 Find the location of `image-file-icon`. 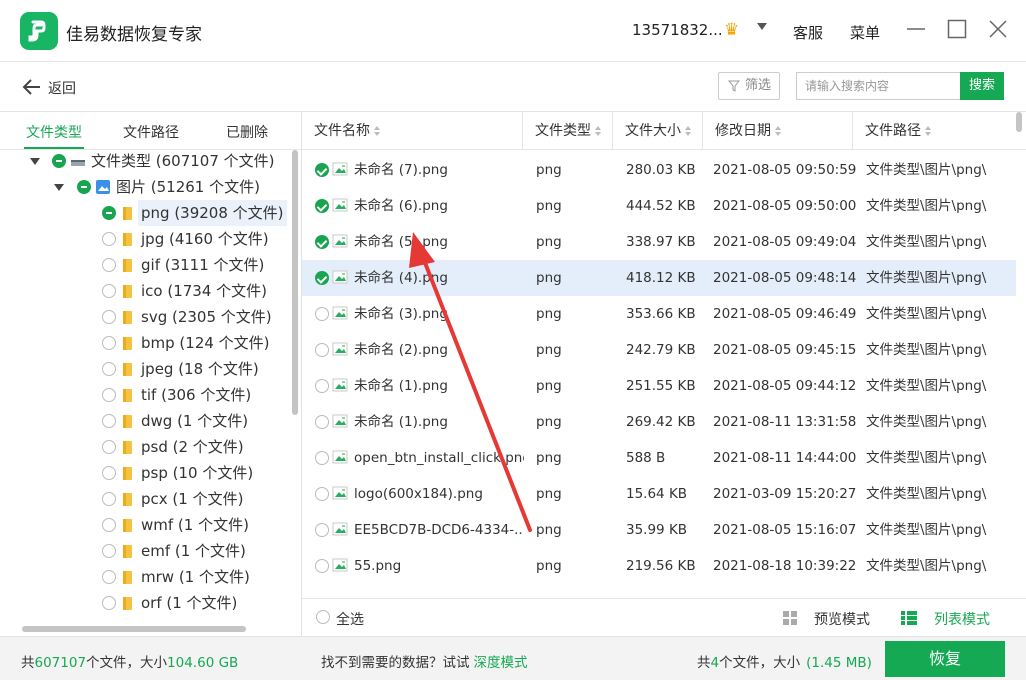

image-file-icon is located at coordinates (340, 205).